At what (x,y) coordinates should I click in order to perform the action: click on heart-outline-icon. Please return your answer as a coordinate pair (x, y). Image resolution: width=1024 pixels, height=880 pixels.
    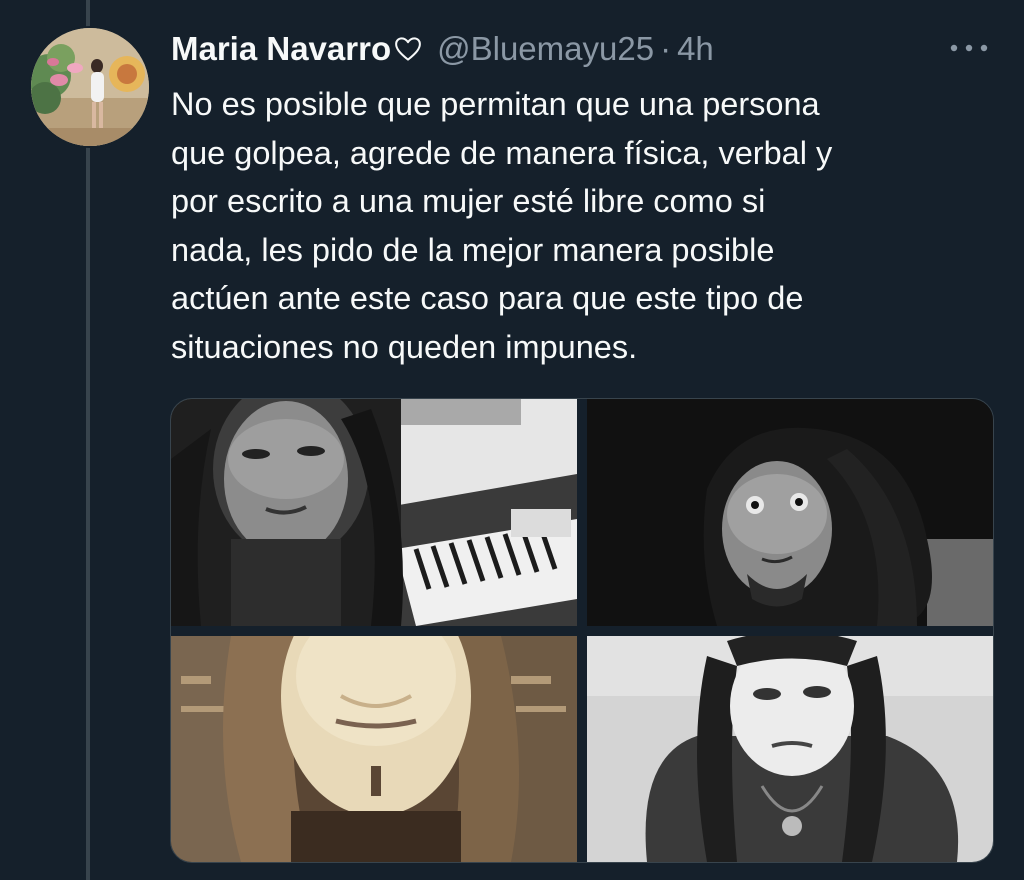
    Looking at the image, I should click on (408, 49).